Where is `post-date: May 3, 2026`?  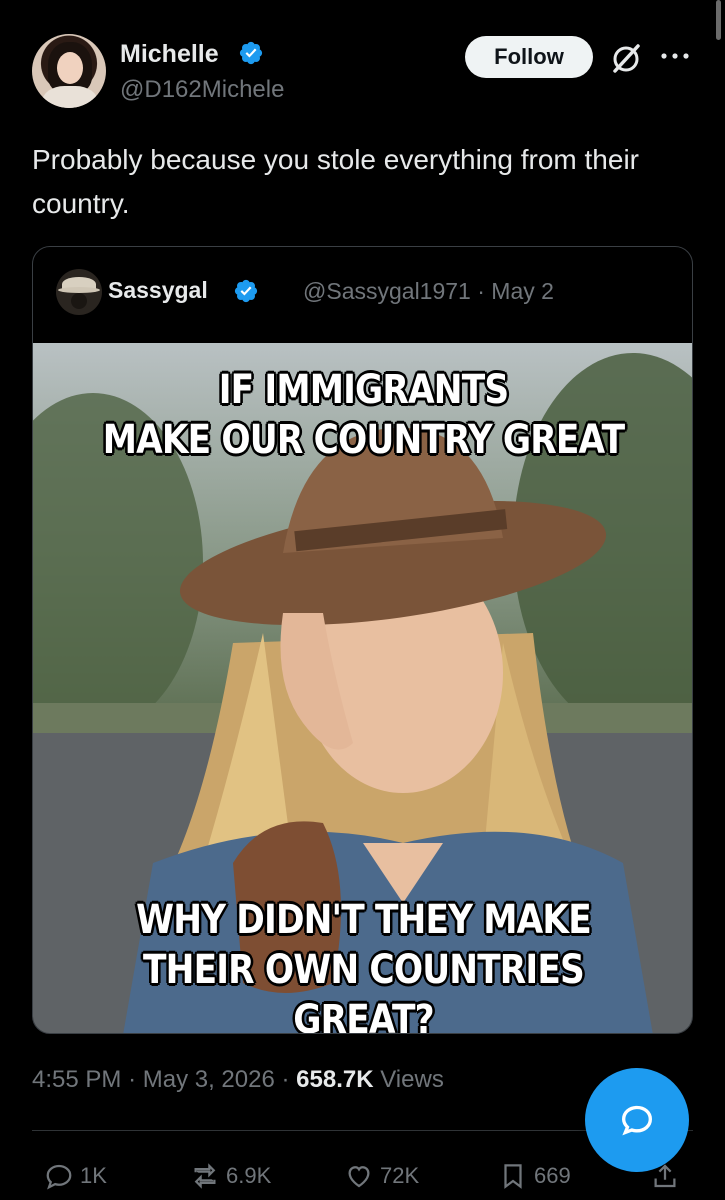 post-date: May 3, 2026 is located at coordinates (209, 1079).